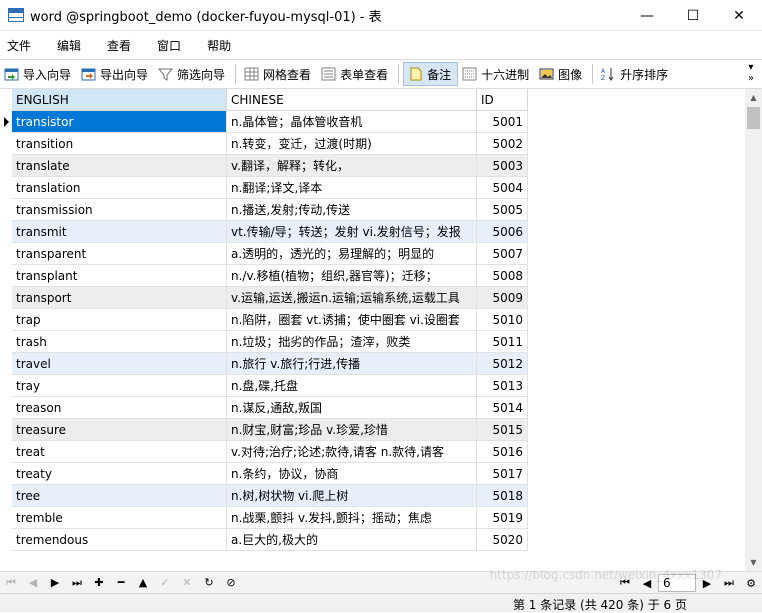 The image size is (762, 613). What do you see at coordinates (352, 518) in the screenshot?
I see `cell-chinese: n.战栗,颤抖 v.发抖,颤抖；摇动；焦虑` at bounding box center [352, 518].